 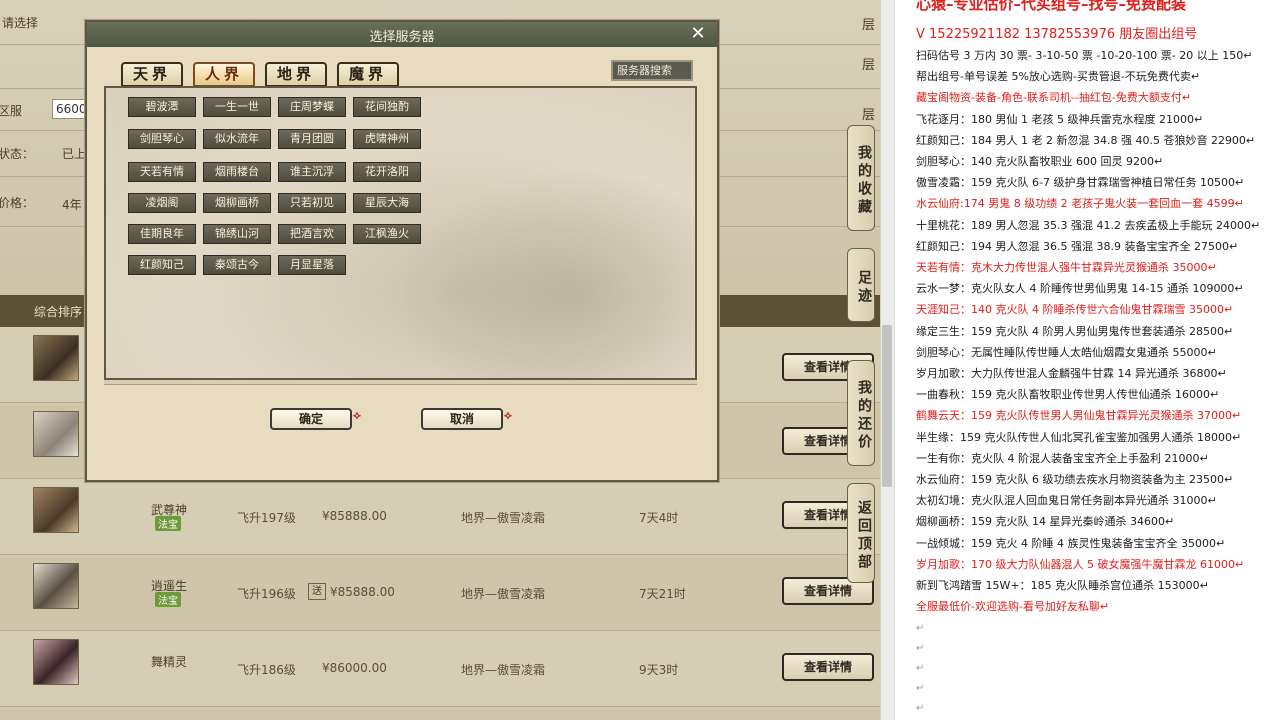 I want to click on note-line: 一曲春秋：159 克火队畜牧职业传世男人传世仙通杀 16000↵, so click(x=1068, y=395).